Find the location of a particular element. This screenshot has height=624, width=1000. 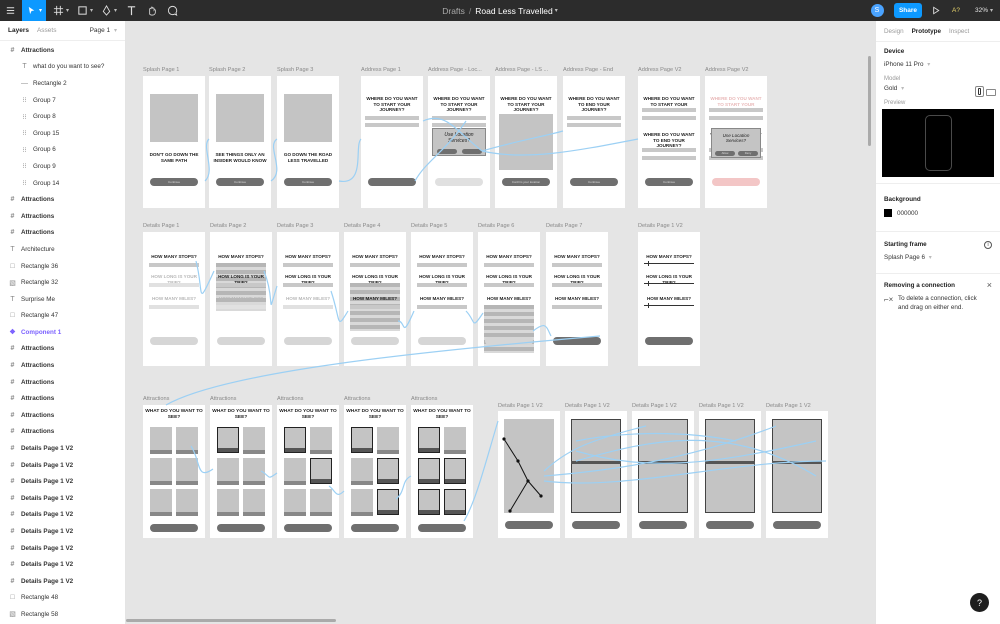

prototype-connection is located at coordinates (350, 160).